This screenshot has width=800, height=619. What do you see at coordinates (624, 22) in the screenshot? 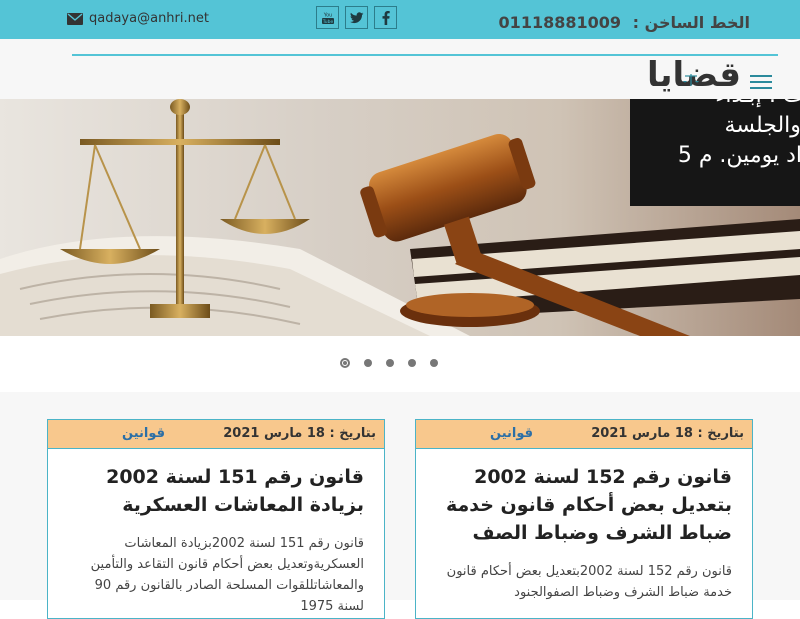
I see `hotline: الخط الساخن : 01118881009` at bounding box center [624, 22].